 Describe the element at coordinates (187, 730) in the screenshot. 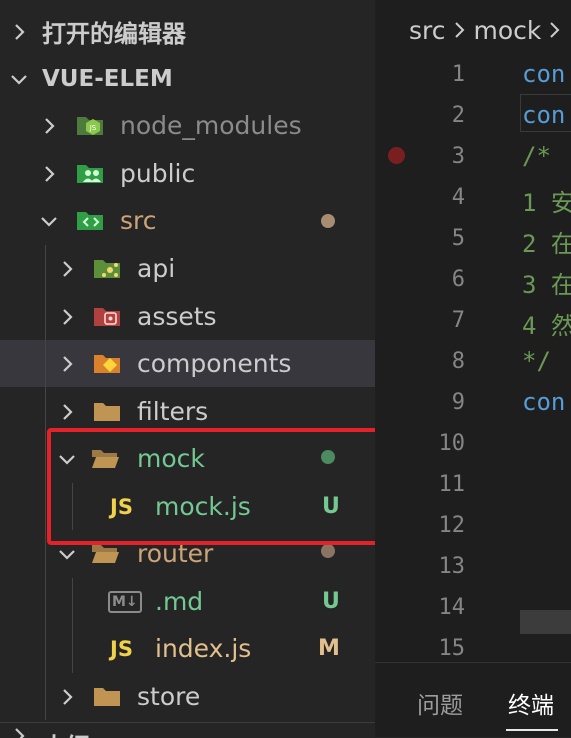

I see `outline-header: 大纲` at that location.